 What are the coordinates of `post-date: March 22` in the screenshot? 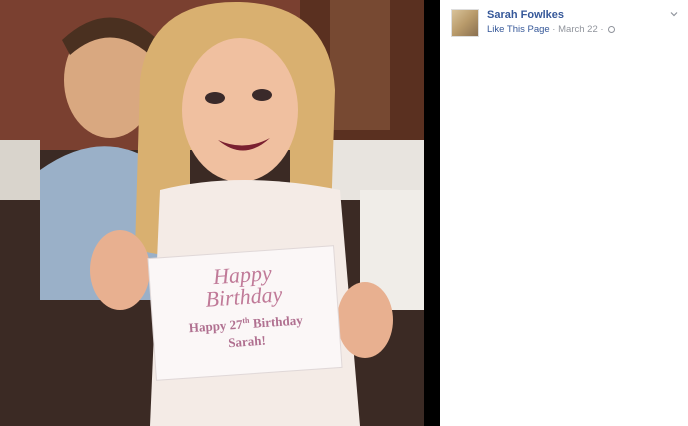 It's located at (578, 29).